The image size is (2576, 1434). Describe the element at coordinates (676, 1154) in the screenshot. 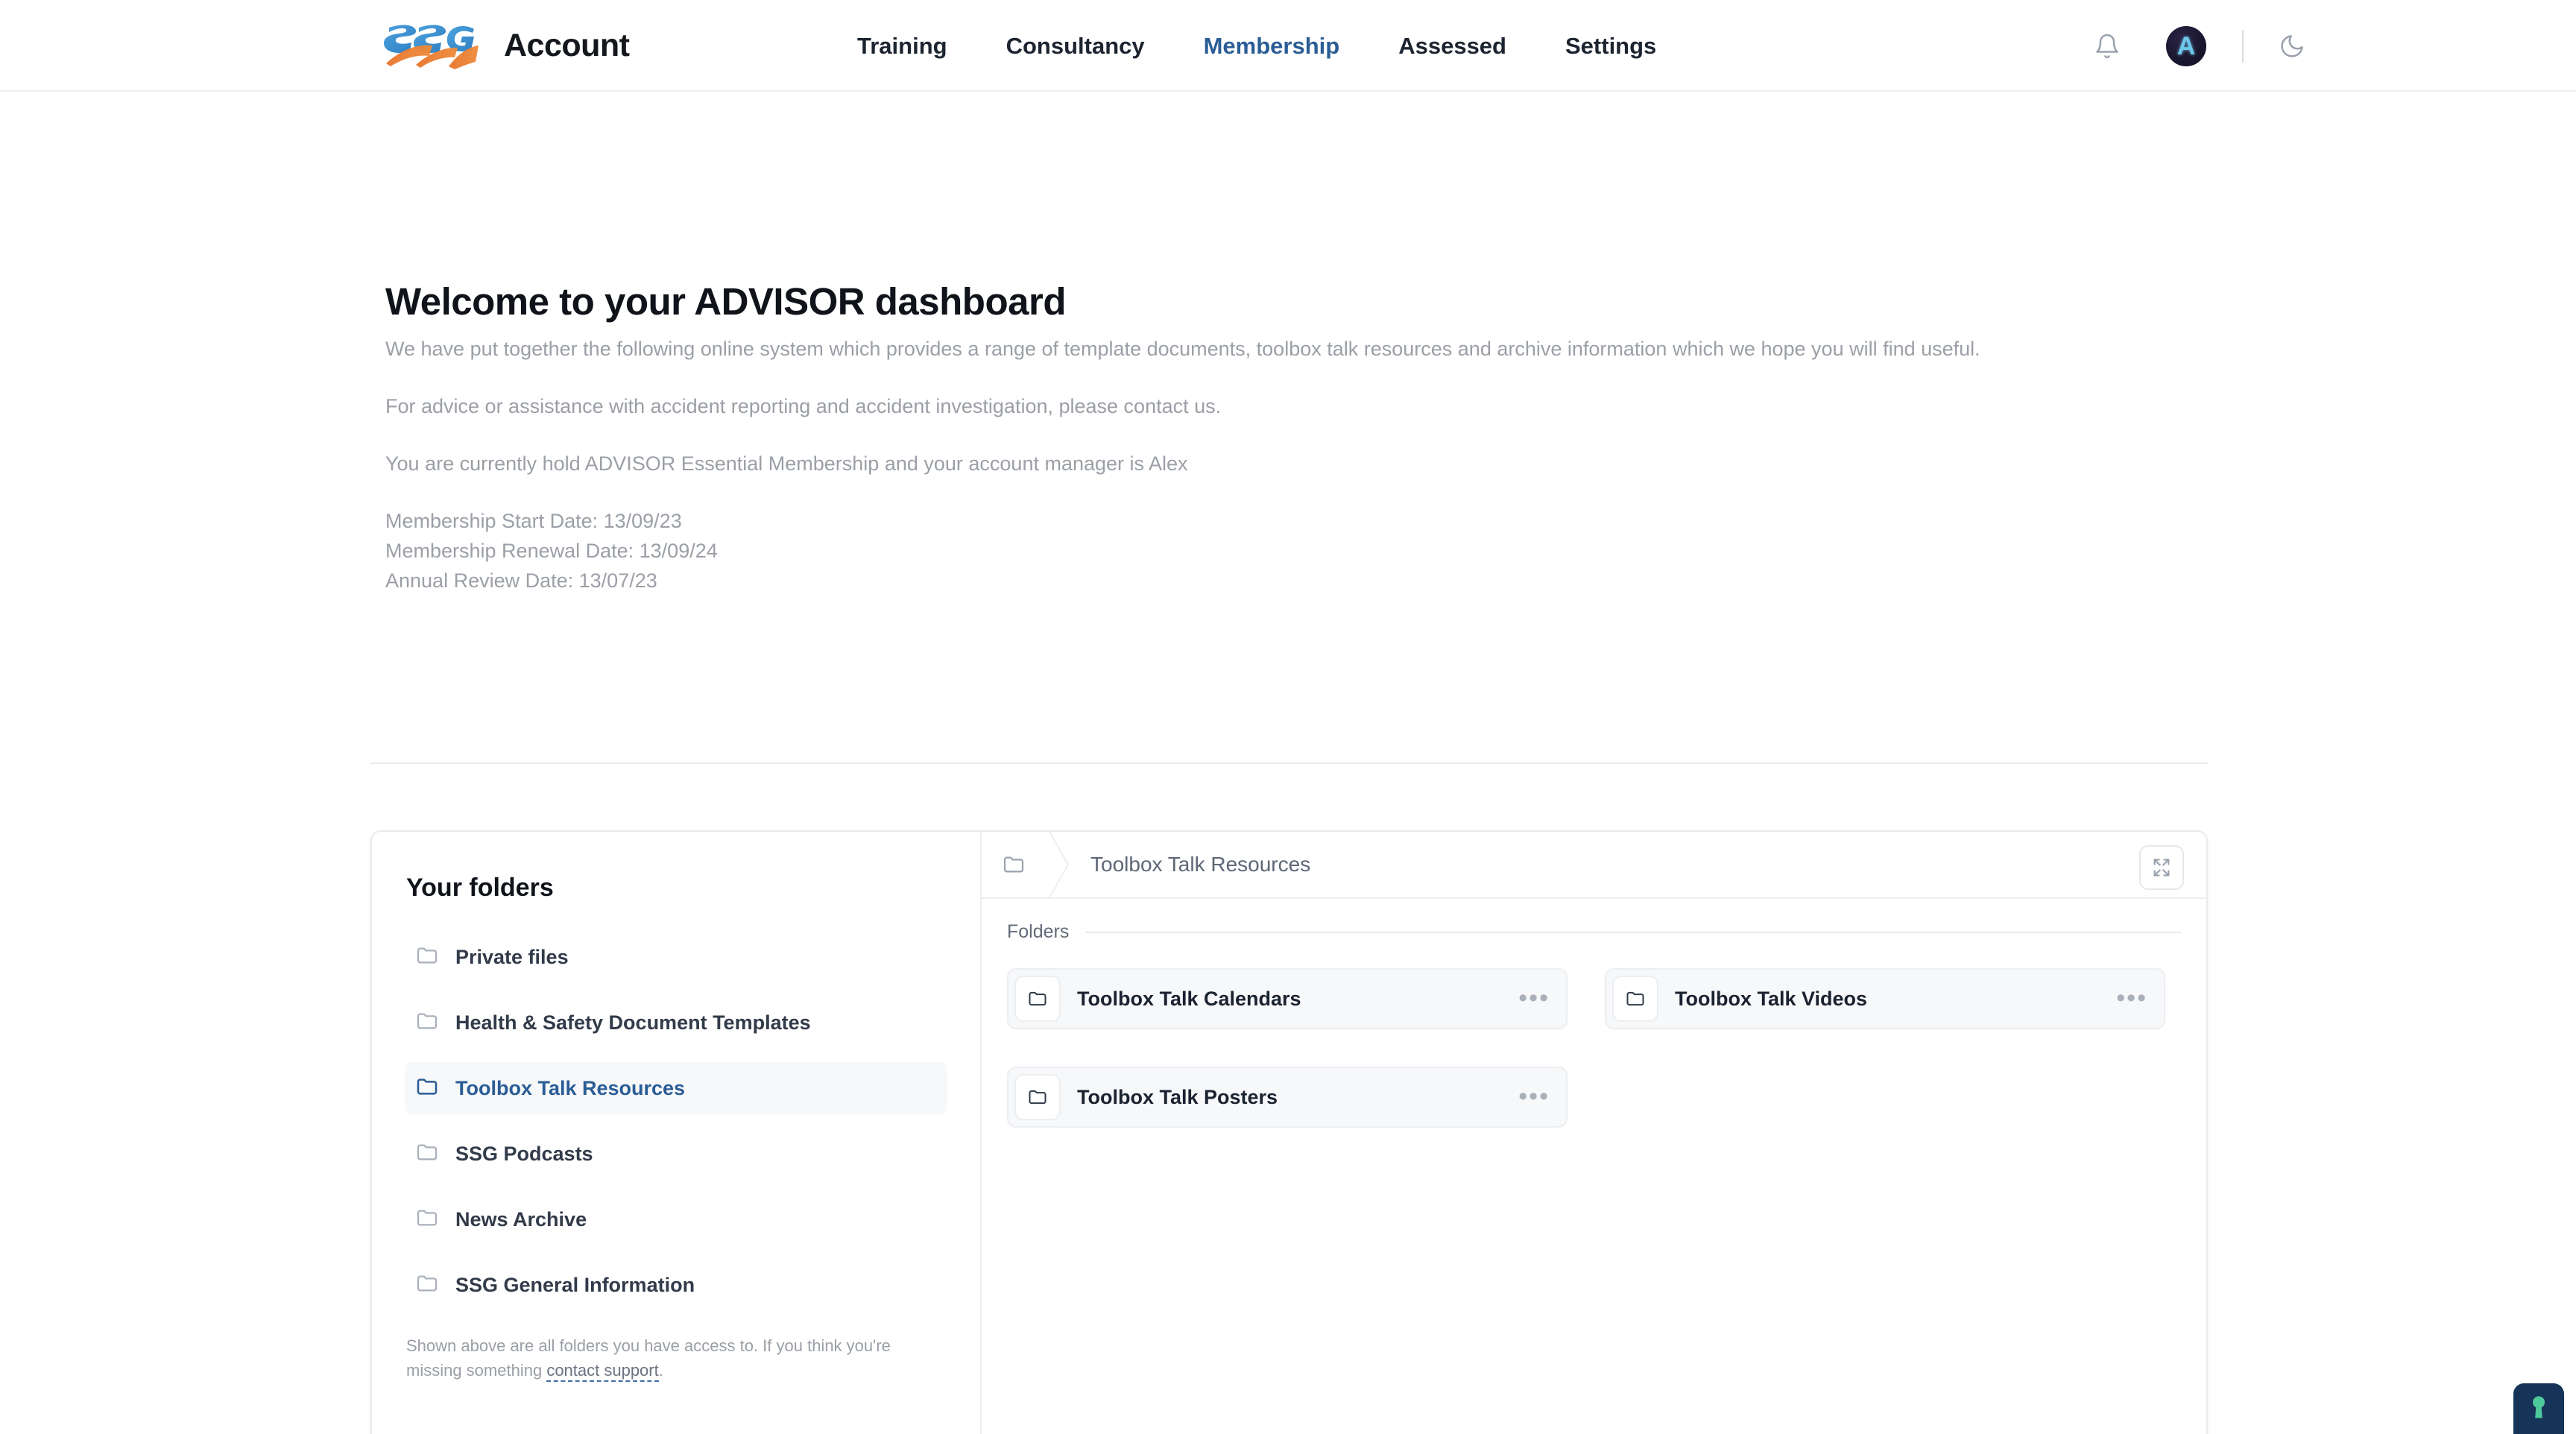

I see `sidebar-item-ssg-podcasts: SSG Podcasts` at that location.